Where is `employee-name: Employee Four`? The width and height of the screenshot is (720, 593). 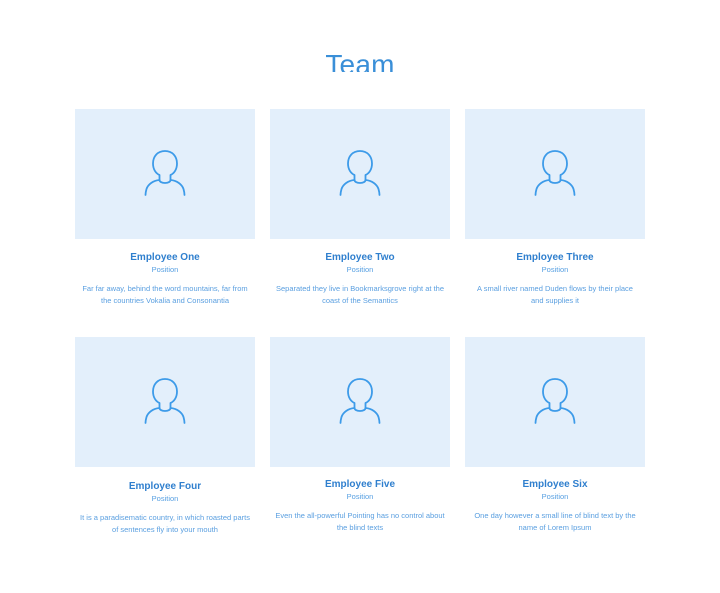
employee-name: Employee Four is located at coordinates (165, 486).